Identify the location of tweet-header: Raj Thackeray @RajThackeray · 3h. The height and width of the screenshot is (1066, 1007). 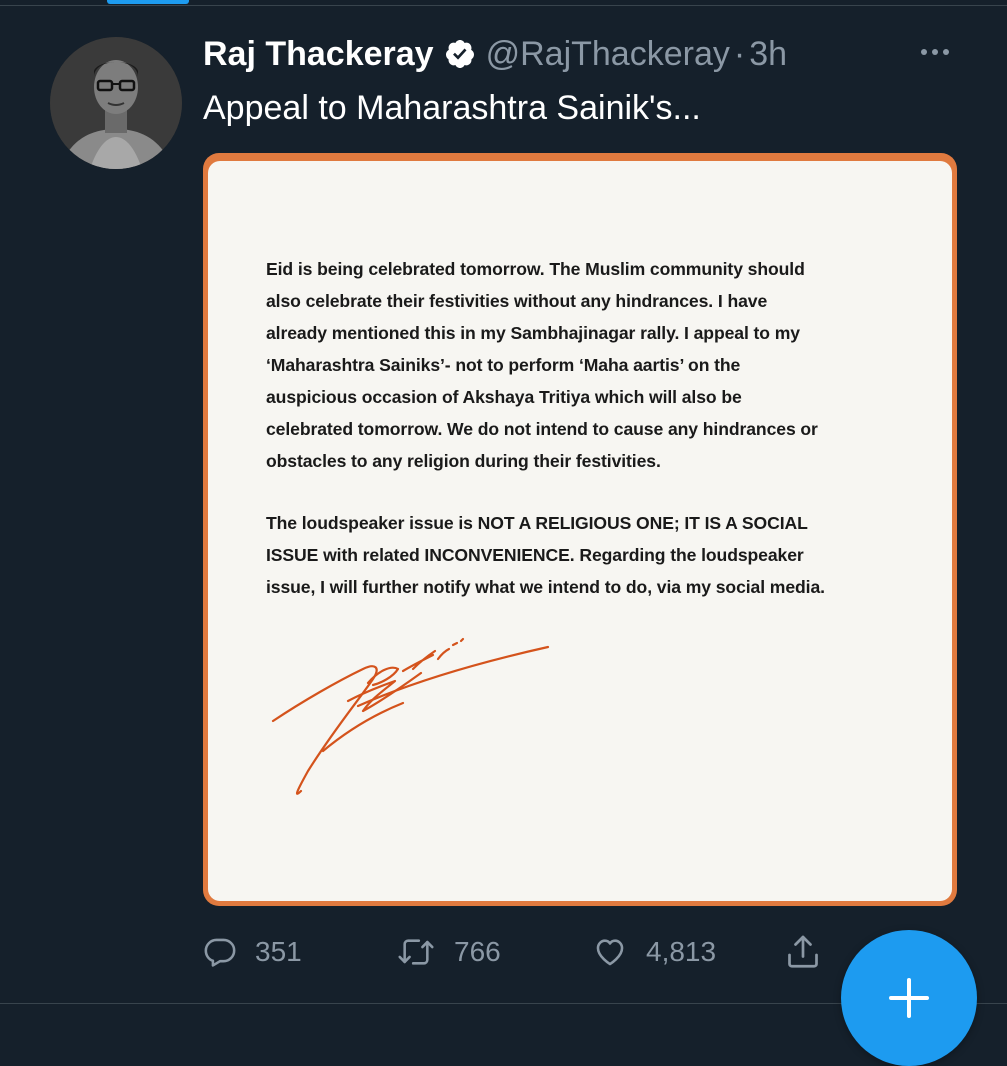
(495, 54).